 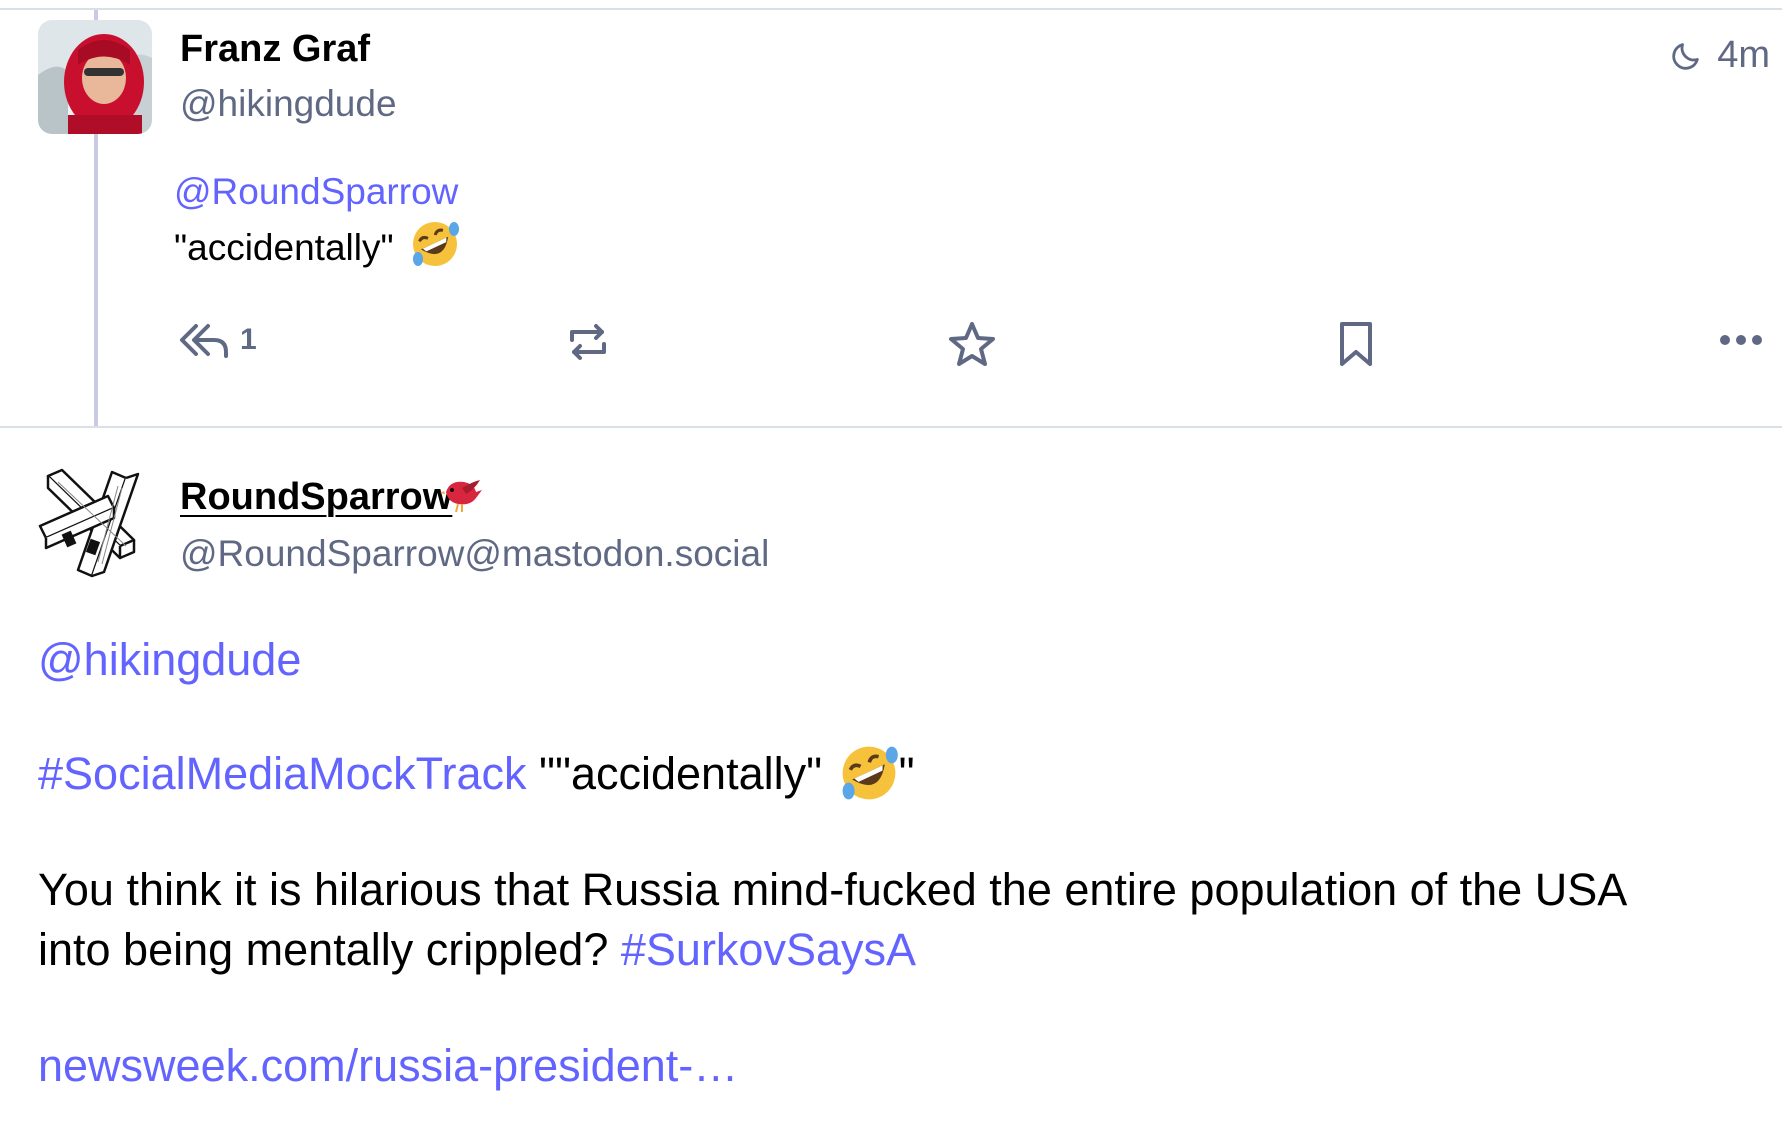 What do you see at coordinates (282, 773) in the screenshot?
I see `hashtag-socialmediamocktrack: #SocialMediaMockTrack` at bounding box center [282, 773].